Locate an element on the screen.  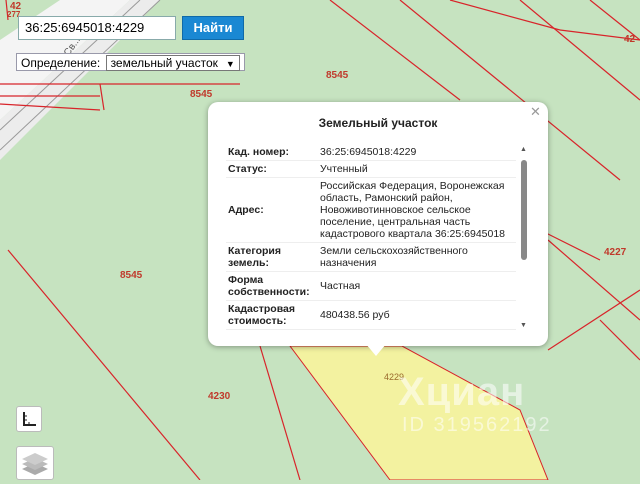
watermark-brand: Хциан is located at coordinates (462, 392).